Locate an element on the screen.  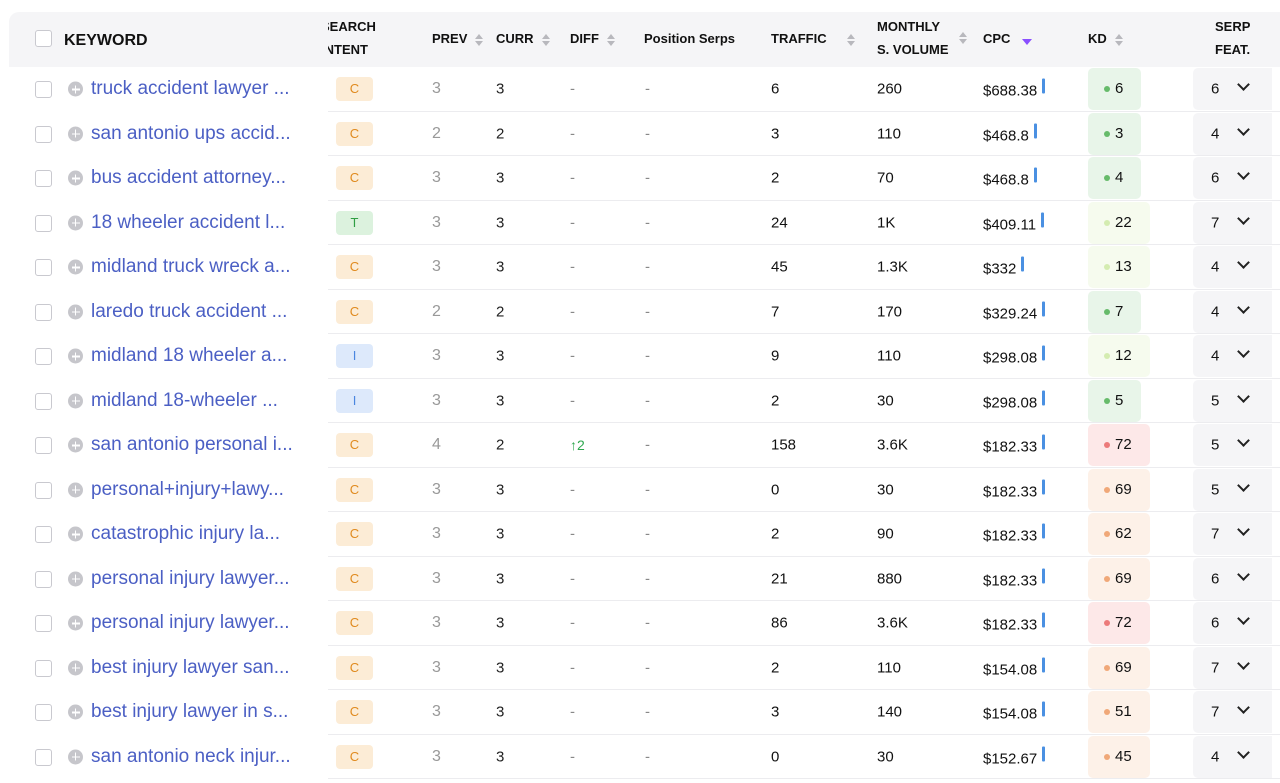
select-all-checkbox is located at coordinates (43, 38).